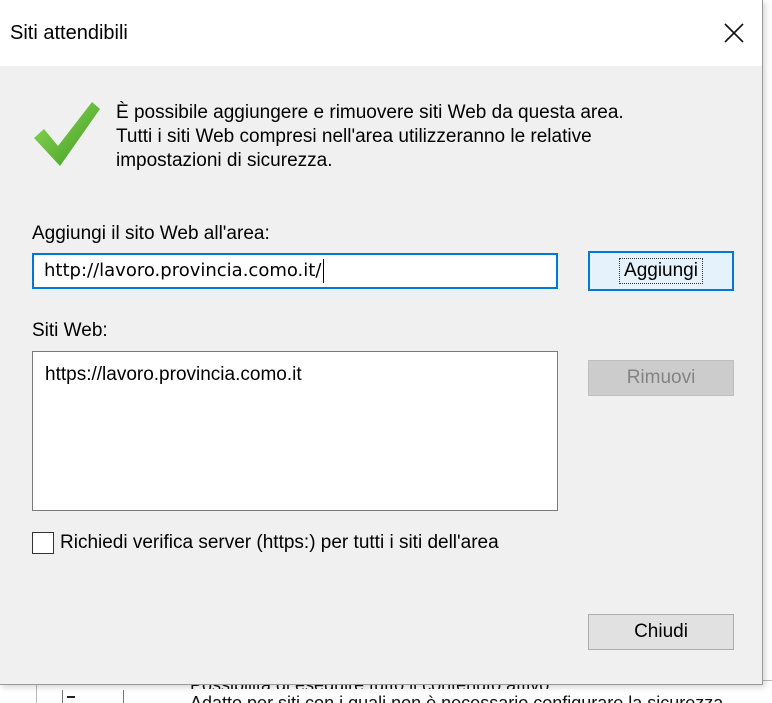  Describe the element at coordinates (71, 697) in the screenshot. I see `slider-tick` at that location.